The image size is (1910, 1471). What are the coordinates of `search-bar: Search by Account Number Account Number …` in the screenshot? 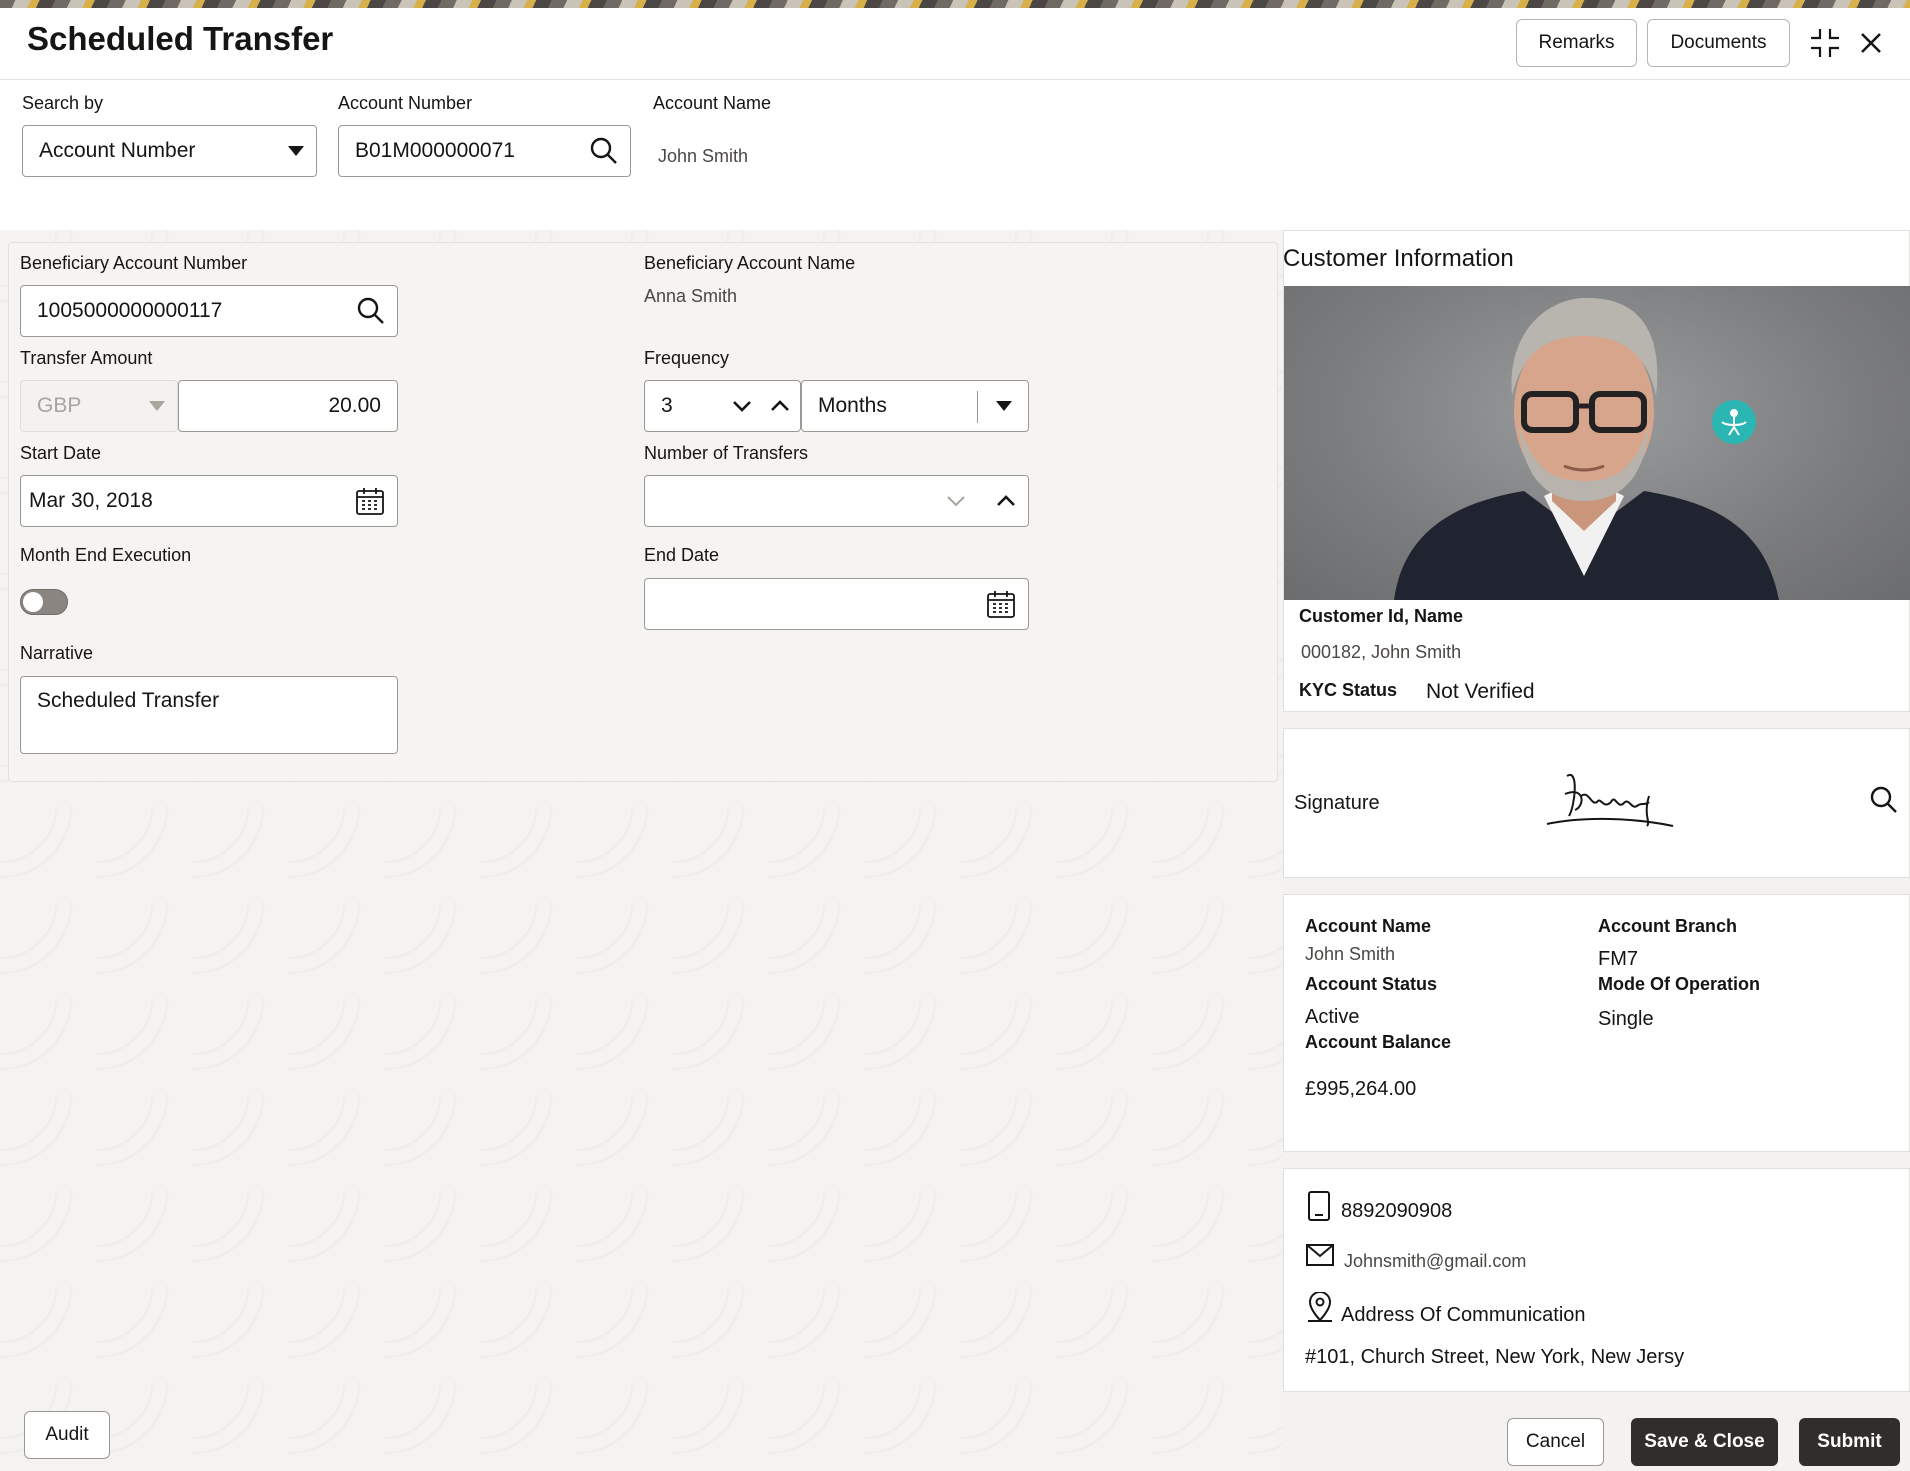 It's located at (955, 155).